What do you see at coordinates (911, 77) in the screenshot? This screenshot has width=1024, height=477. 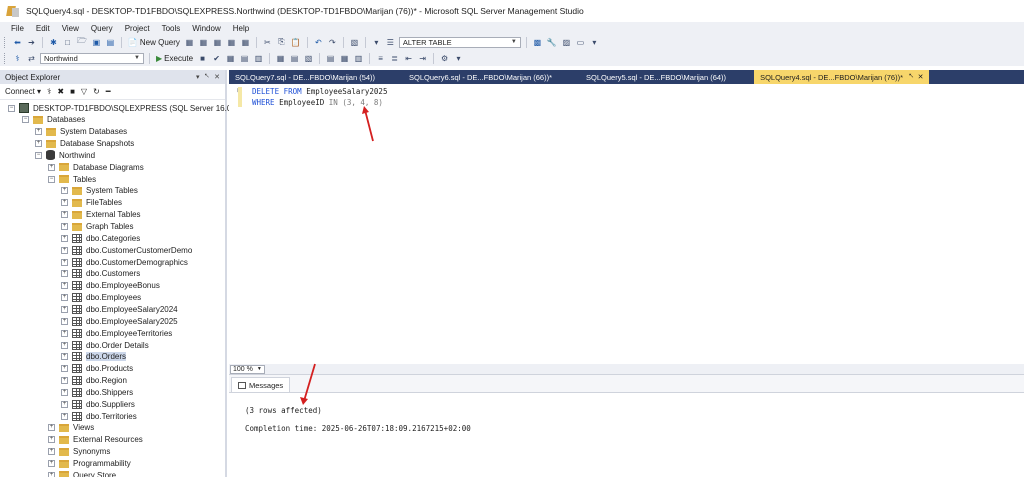 I see `pin-tab-icon: ⭦` at bounding box center [911, 77].